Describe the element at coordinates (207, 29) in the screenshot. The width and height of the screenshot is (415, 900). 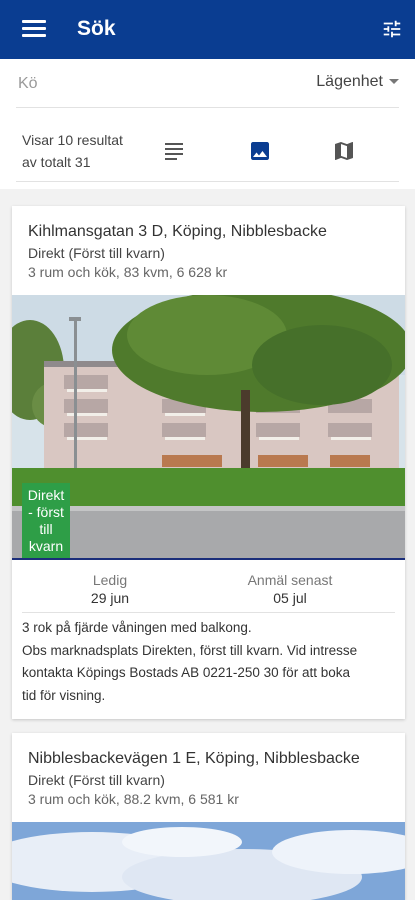
I see `app-bar: Sök` at that location.